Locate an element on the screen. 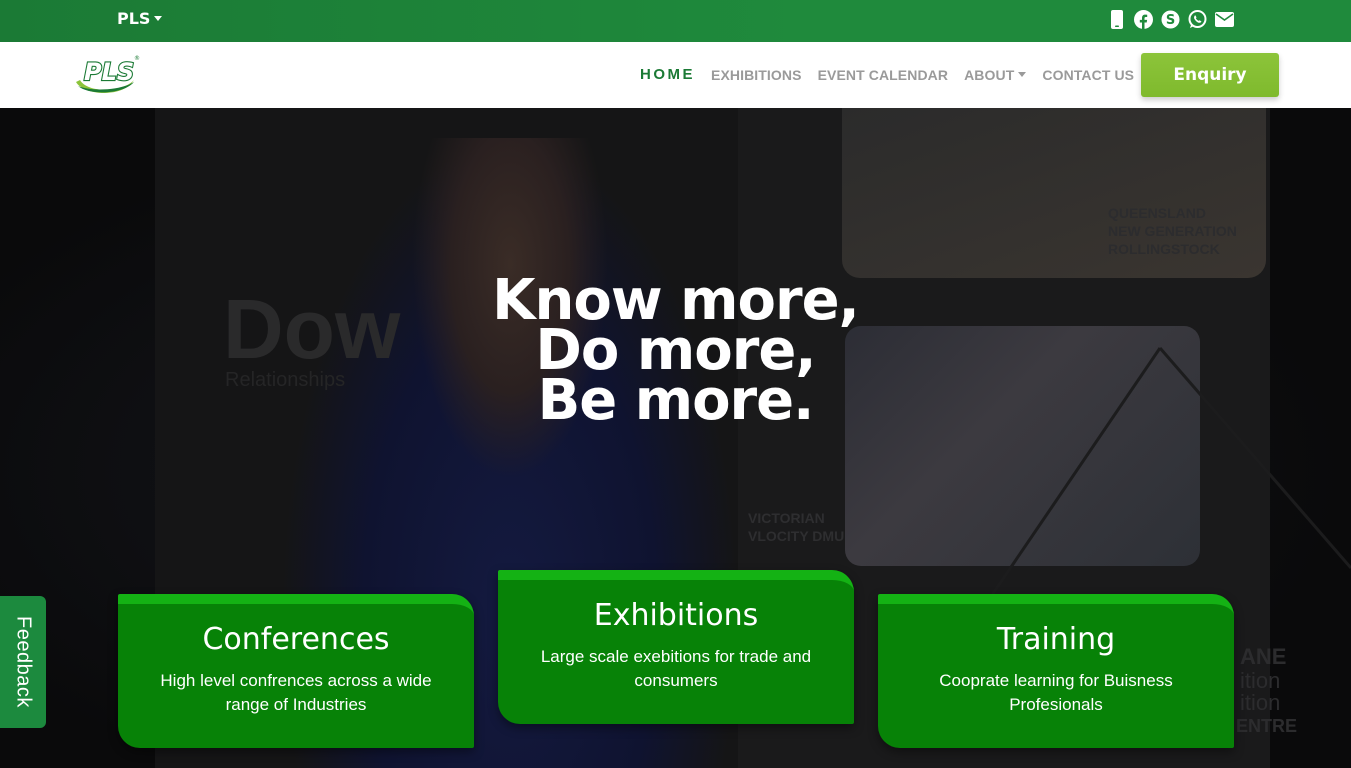 This screenshot has height=768, width=1351. banner-text-ane: ANE is located at coordinates (1263, 656).